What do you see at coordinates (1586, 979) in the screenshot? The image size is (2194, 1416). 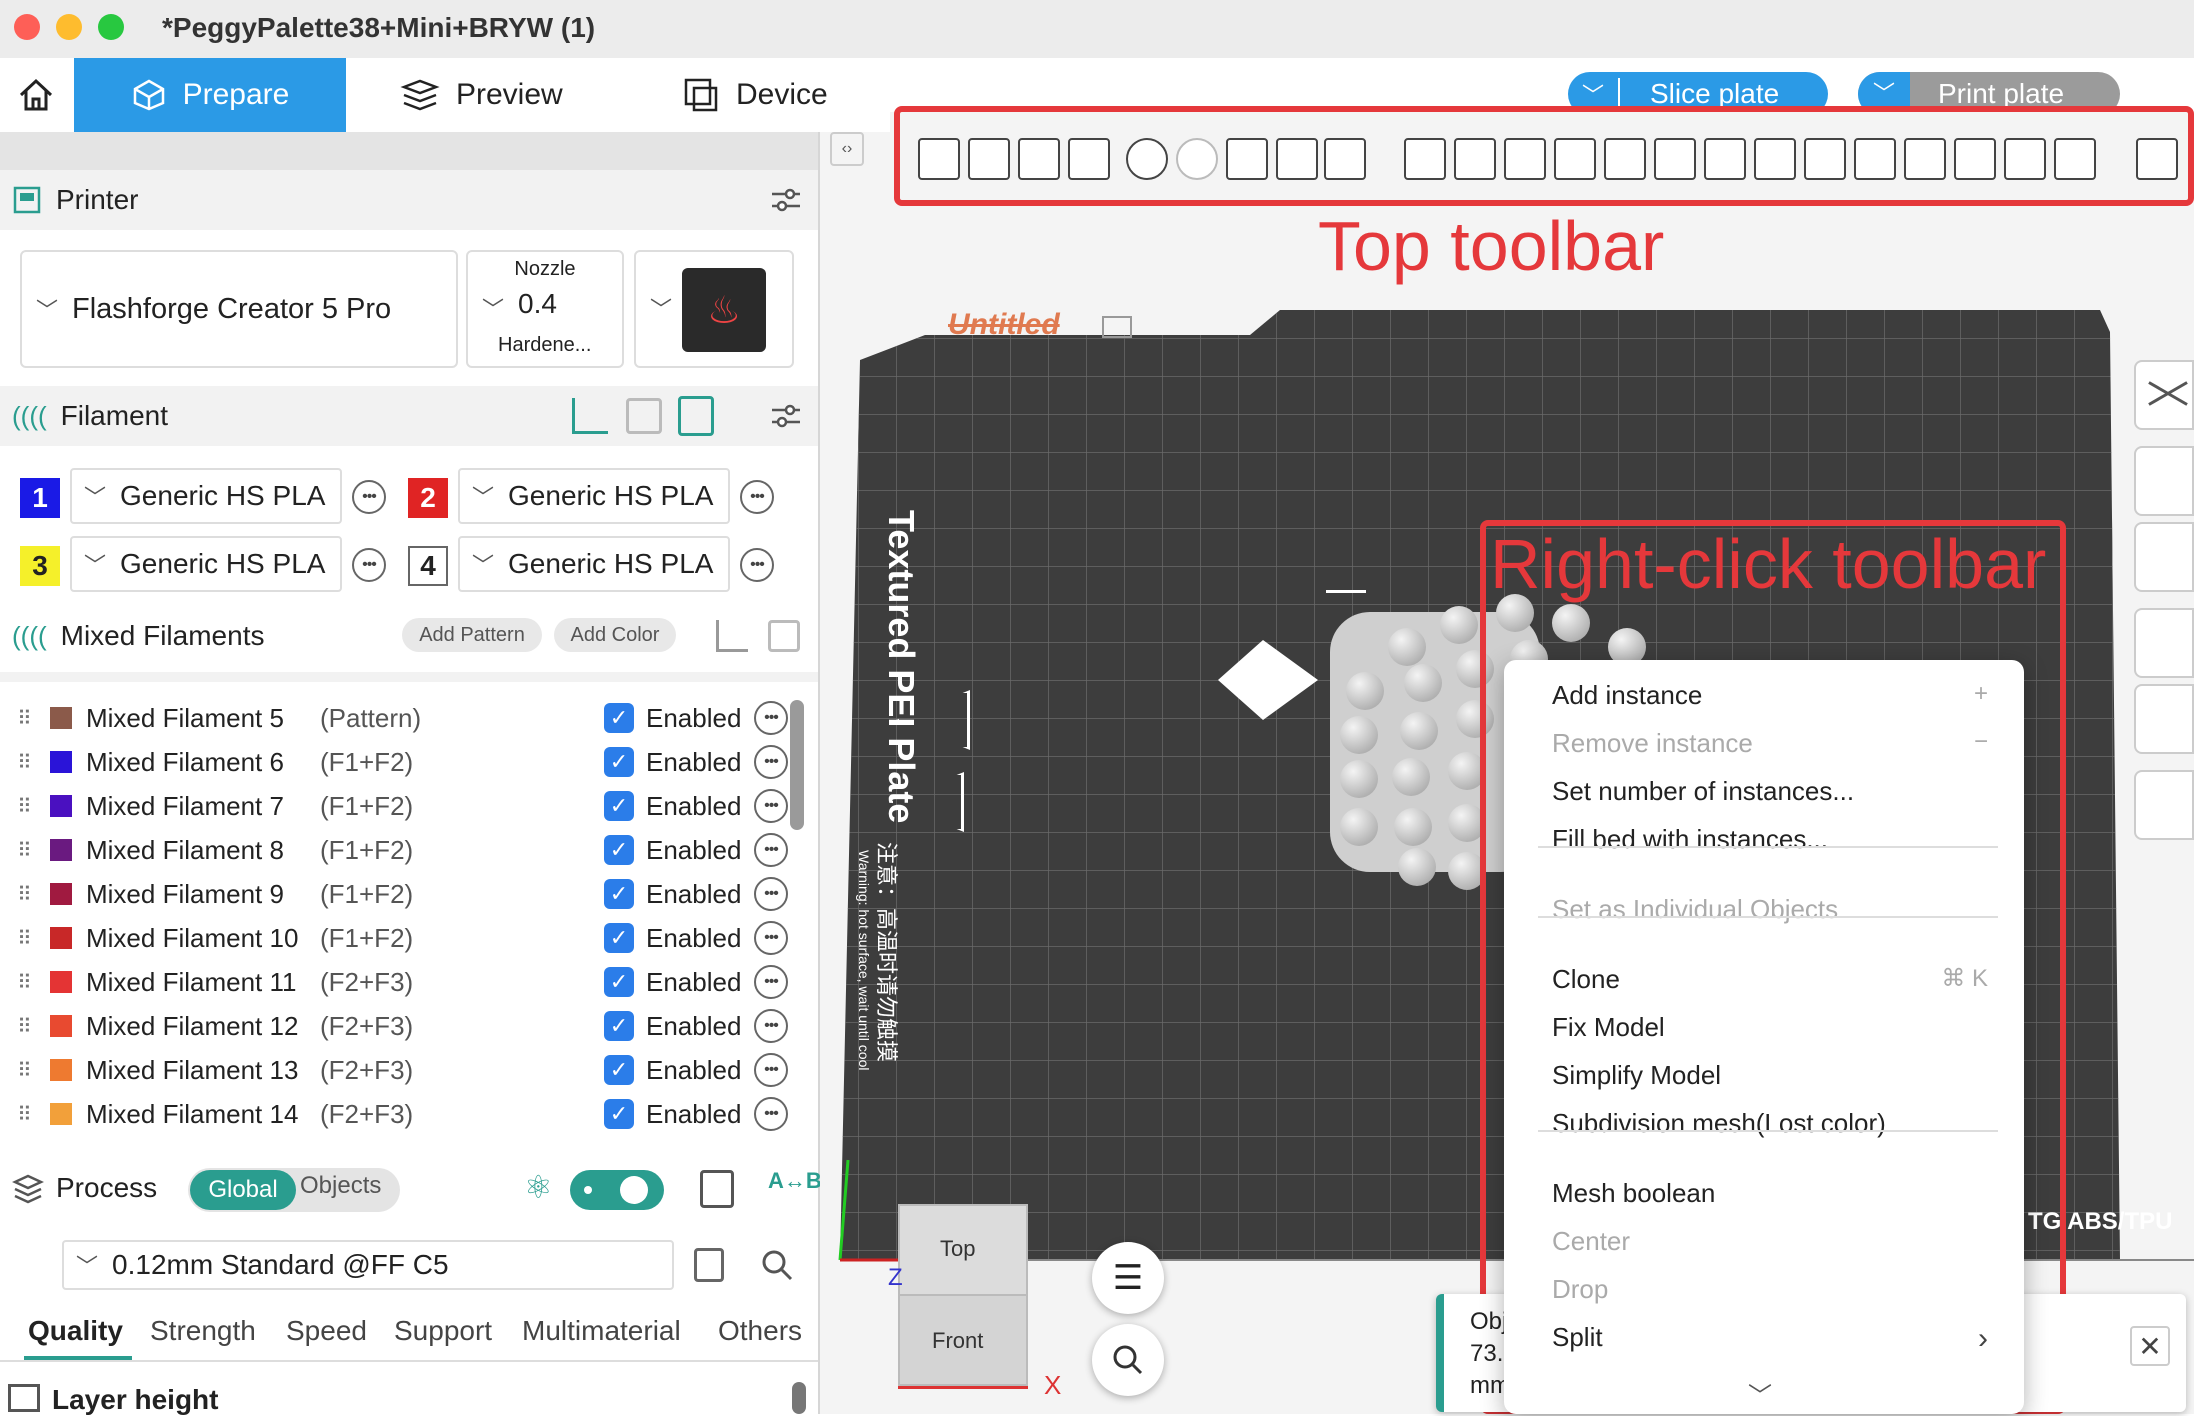 I see `menu-item-clone: Clone` at bounding box center [1586, 979].